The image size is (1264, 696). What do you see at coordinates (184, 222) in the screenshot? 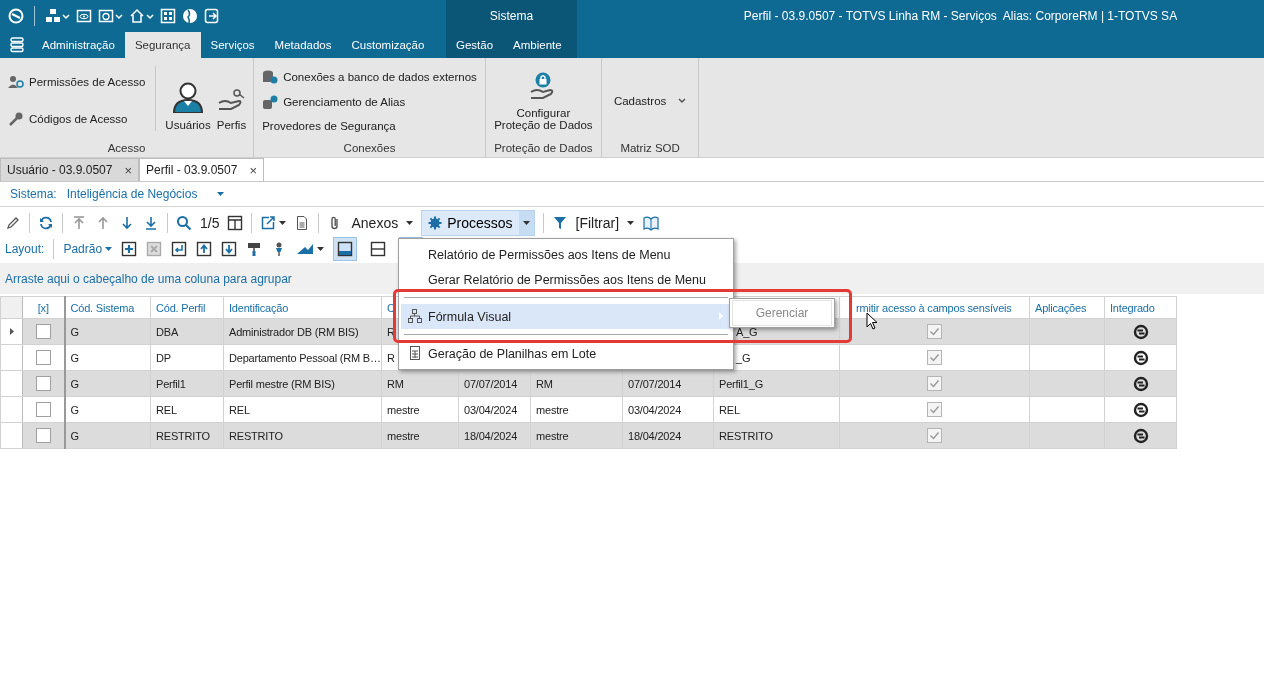
I see `search-icon` at bounding box center [184, 222].